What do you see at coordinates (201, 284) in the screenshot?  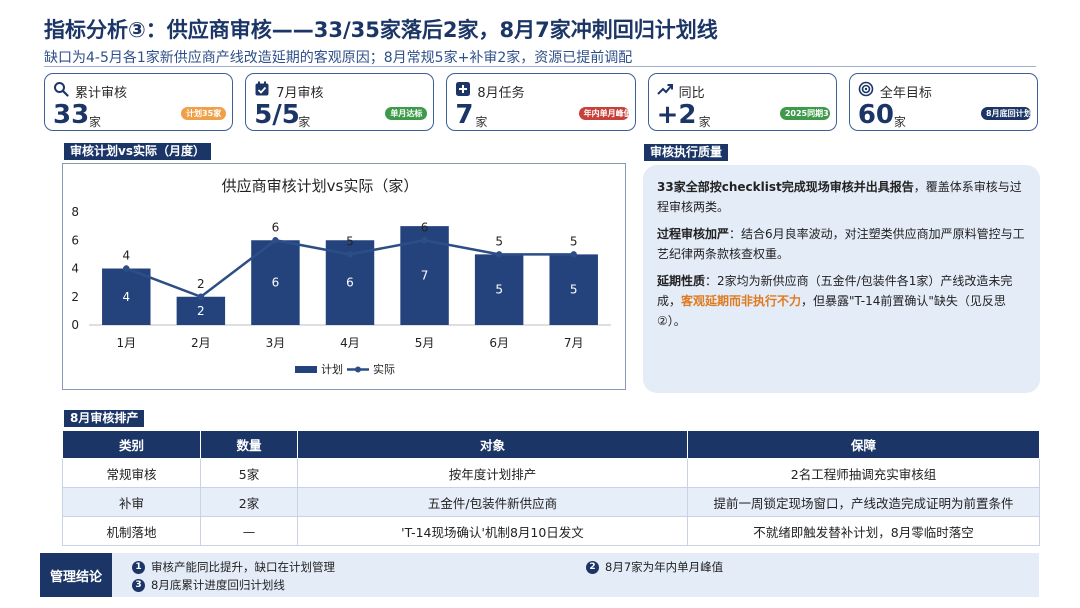 I see `line-data-label: 2` at bounding box center [201, 284].